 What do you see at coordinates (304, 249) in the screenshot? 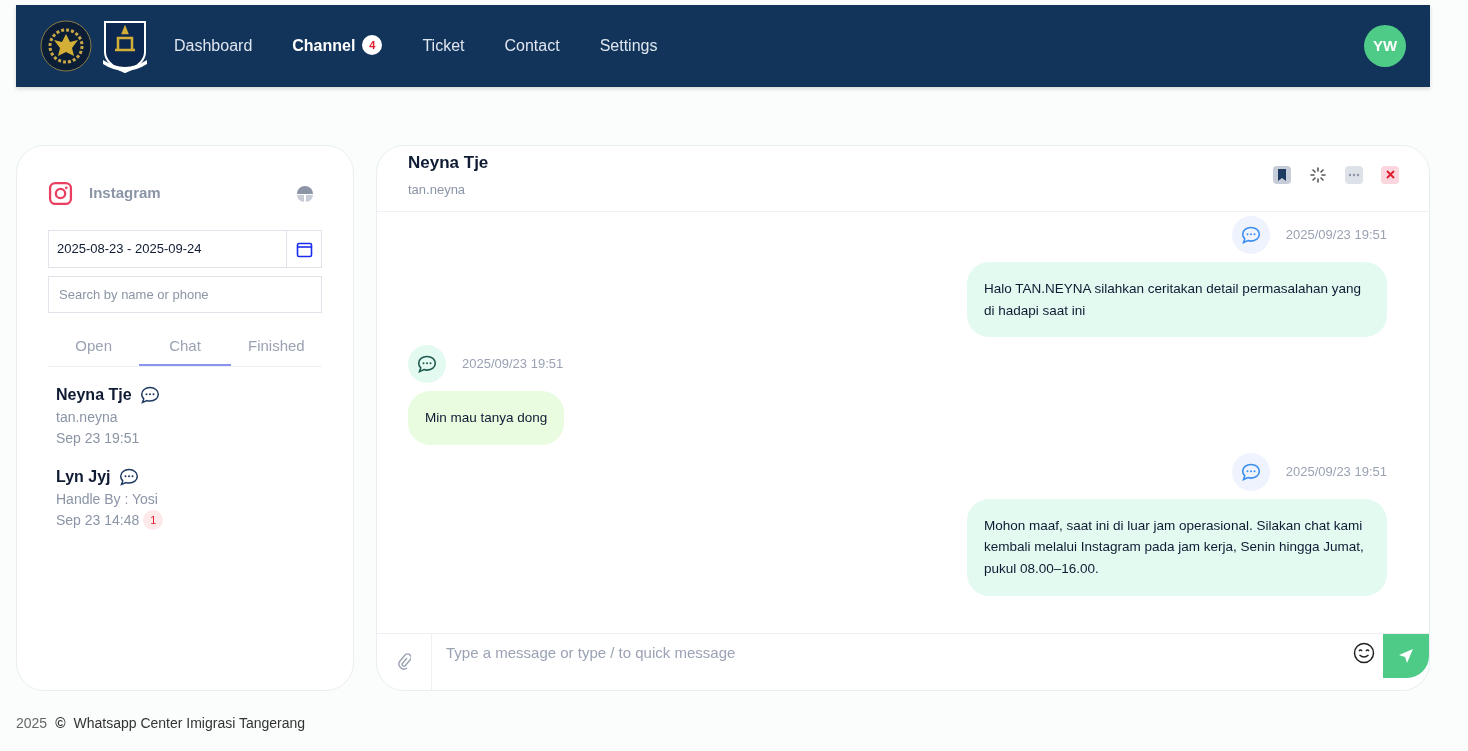
I see `calendar-icon` at bounding box center [304, 249].